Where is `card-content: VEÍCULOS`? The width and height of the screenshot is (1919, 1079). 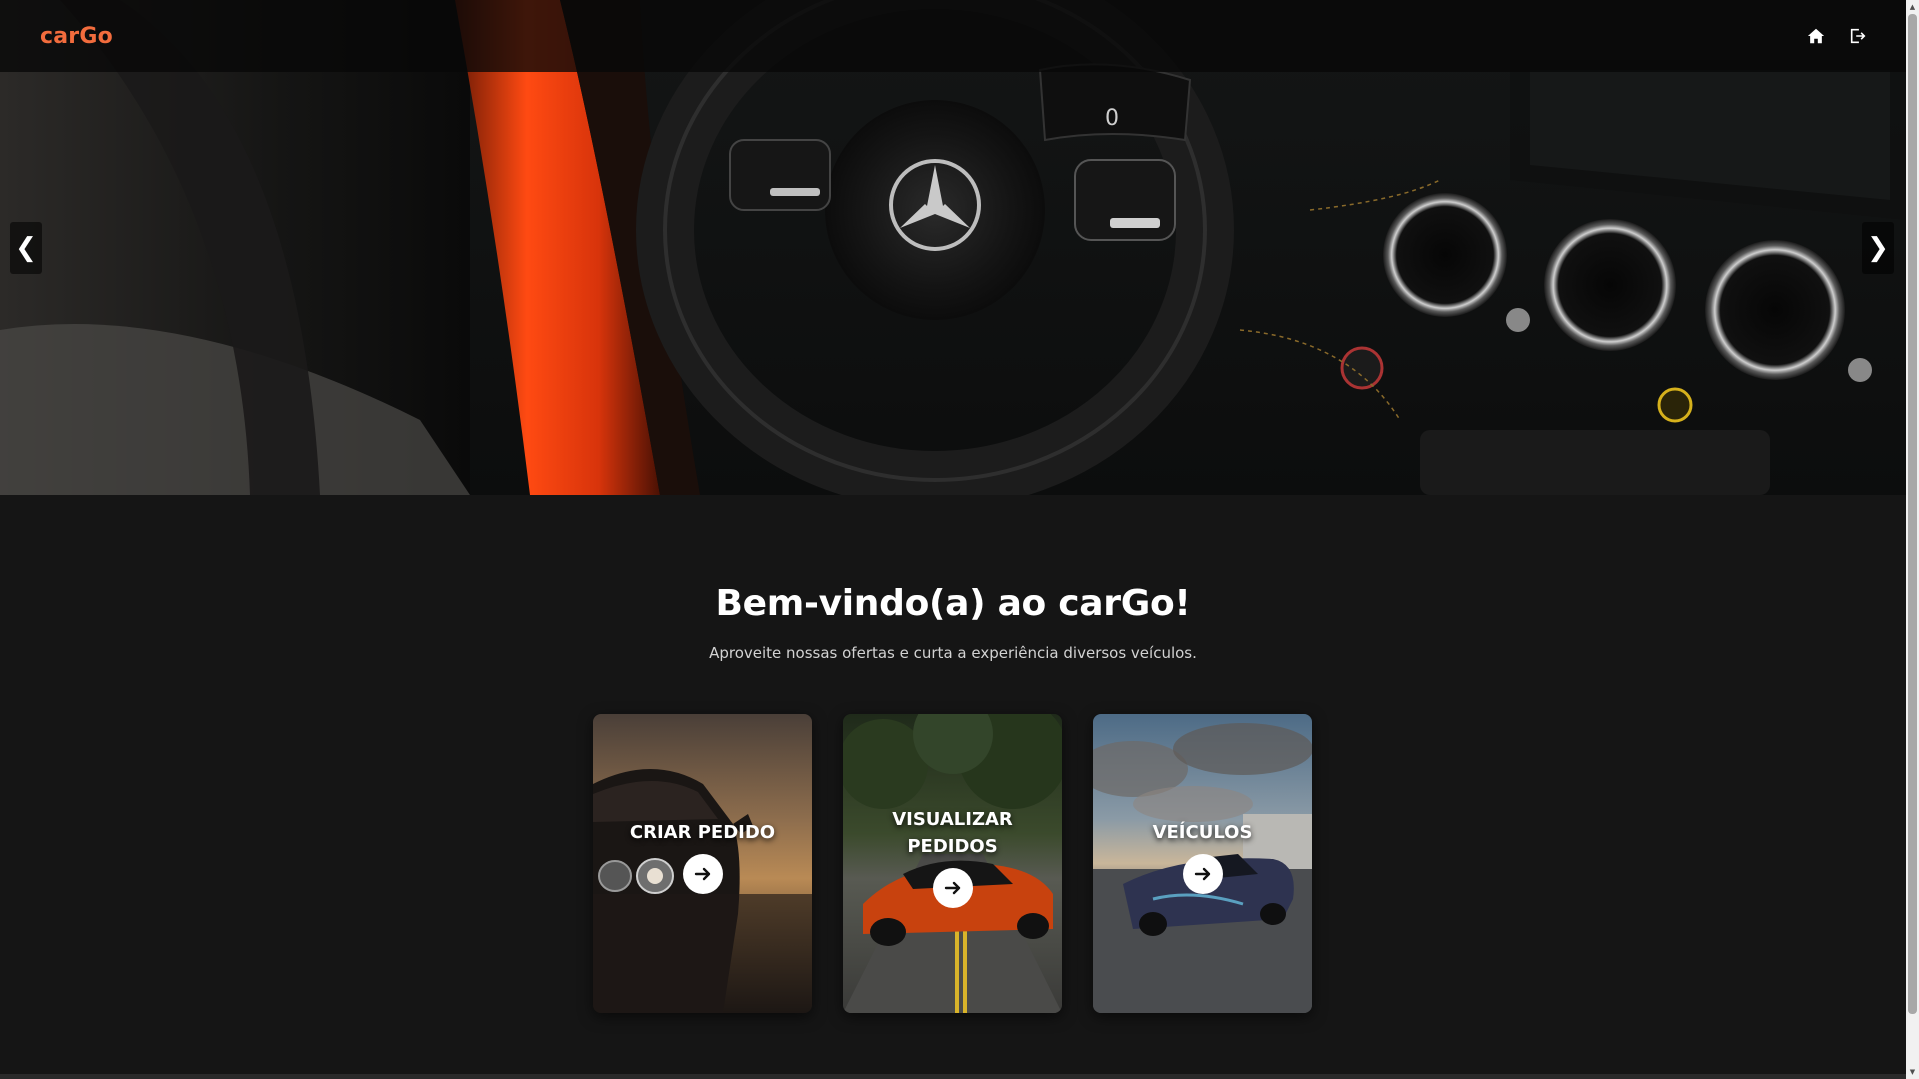
card-content: VEÍCULOS is located at coordinates (1202, 863).